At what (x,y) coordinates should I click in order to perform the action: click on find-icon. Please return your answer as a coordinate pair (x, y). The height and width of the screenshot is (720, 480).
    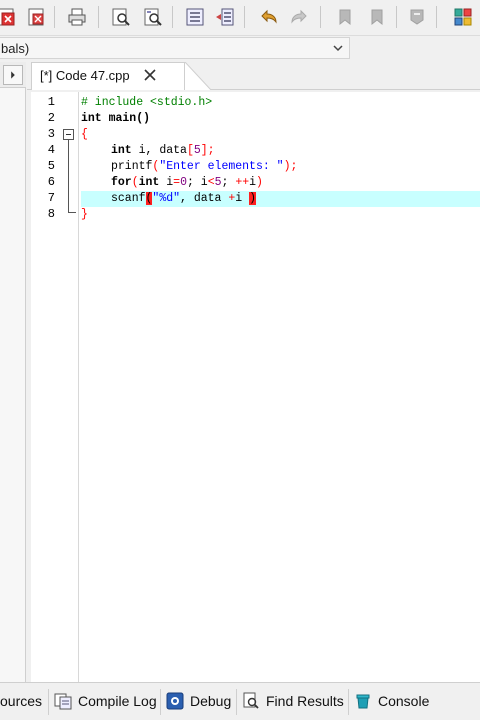
    Looking at the image, I should click on (121, 17).